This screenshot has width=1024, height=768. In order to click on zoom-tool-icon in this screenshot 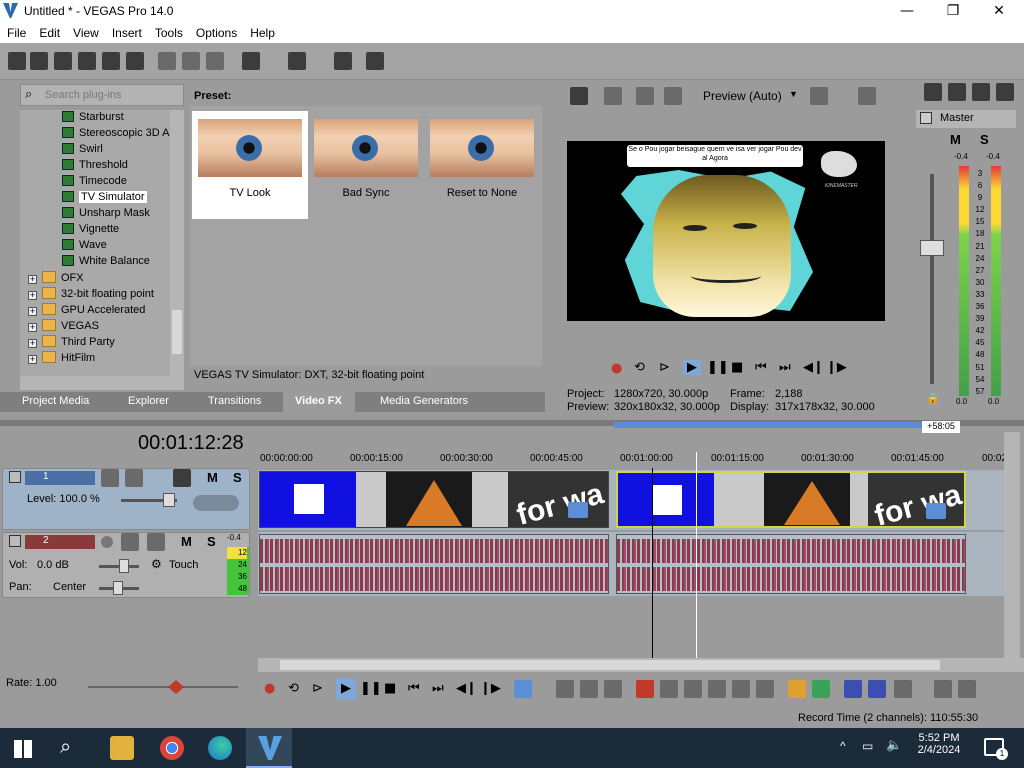, I will do `click(613, 689)`.